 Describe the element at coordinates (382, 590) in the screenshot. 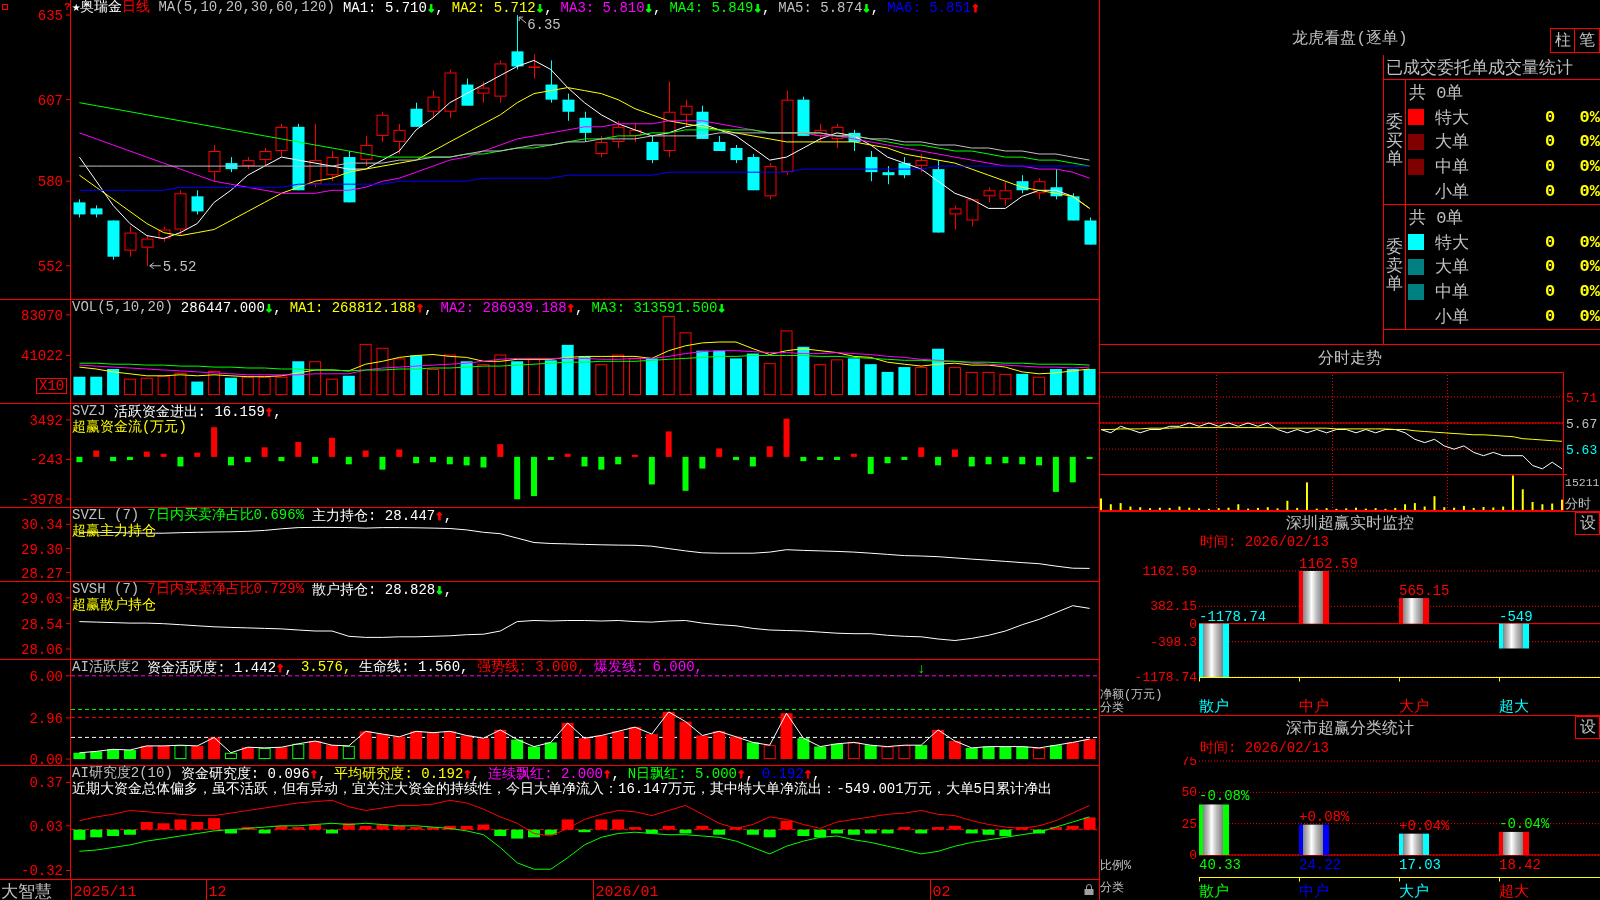

I see `legend-text: 散户持仓: 28.828↓,` at that location.